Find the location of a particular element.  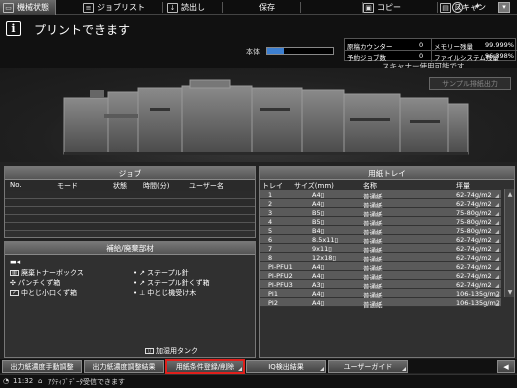

scroll-down-icon: ▼ is located at coordinates (510, 292).